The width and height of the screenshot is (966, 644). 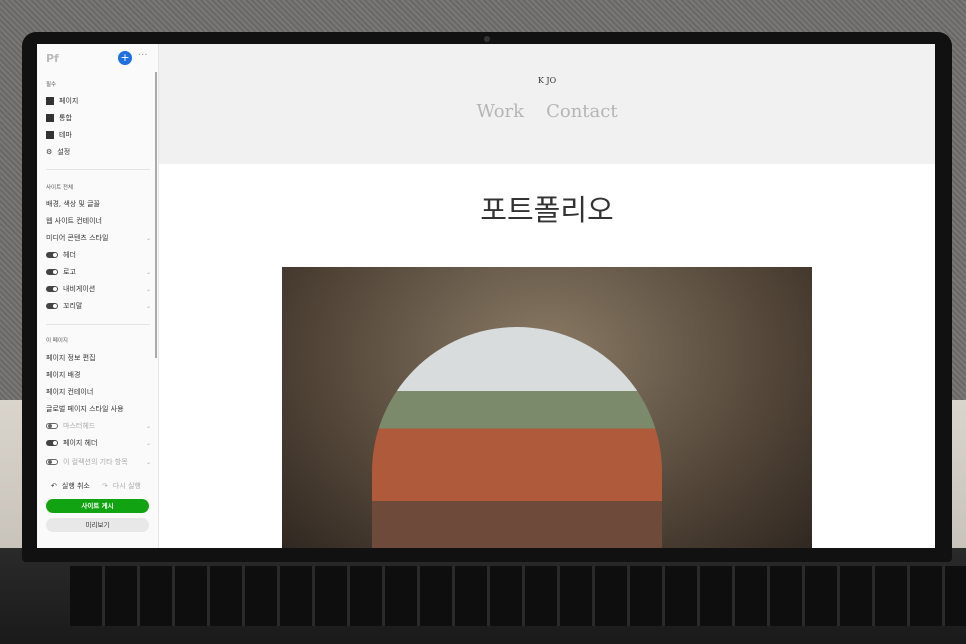 I want to click on sidebar-item-pages: 페이지, so click(x=98, y=101).